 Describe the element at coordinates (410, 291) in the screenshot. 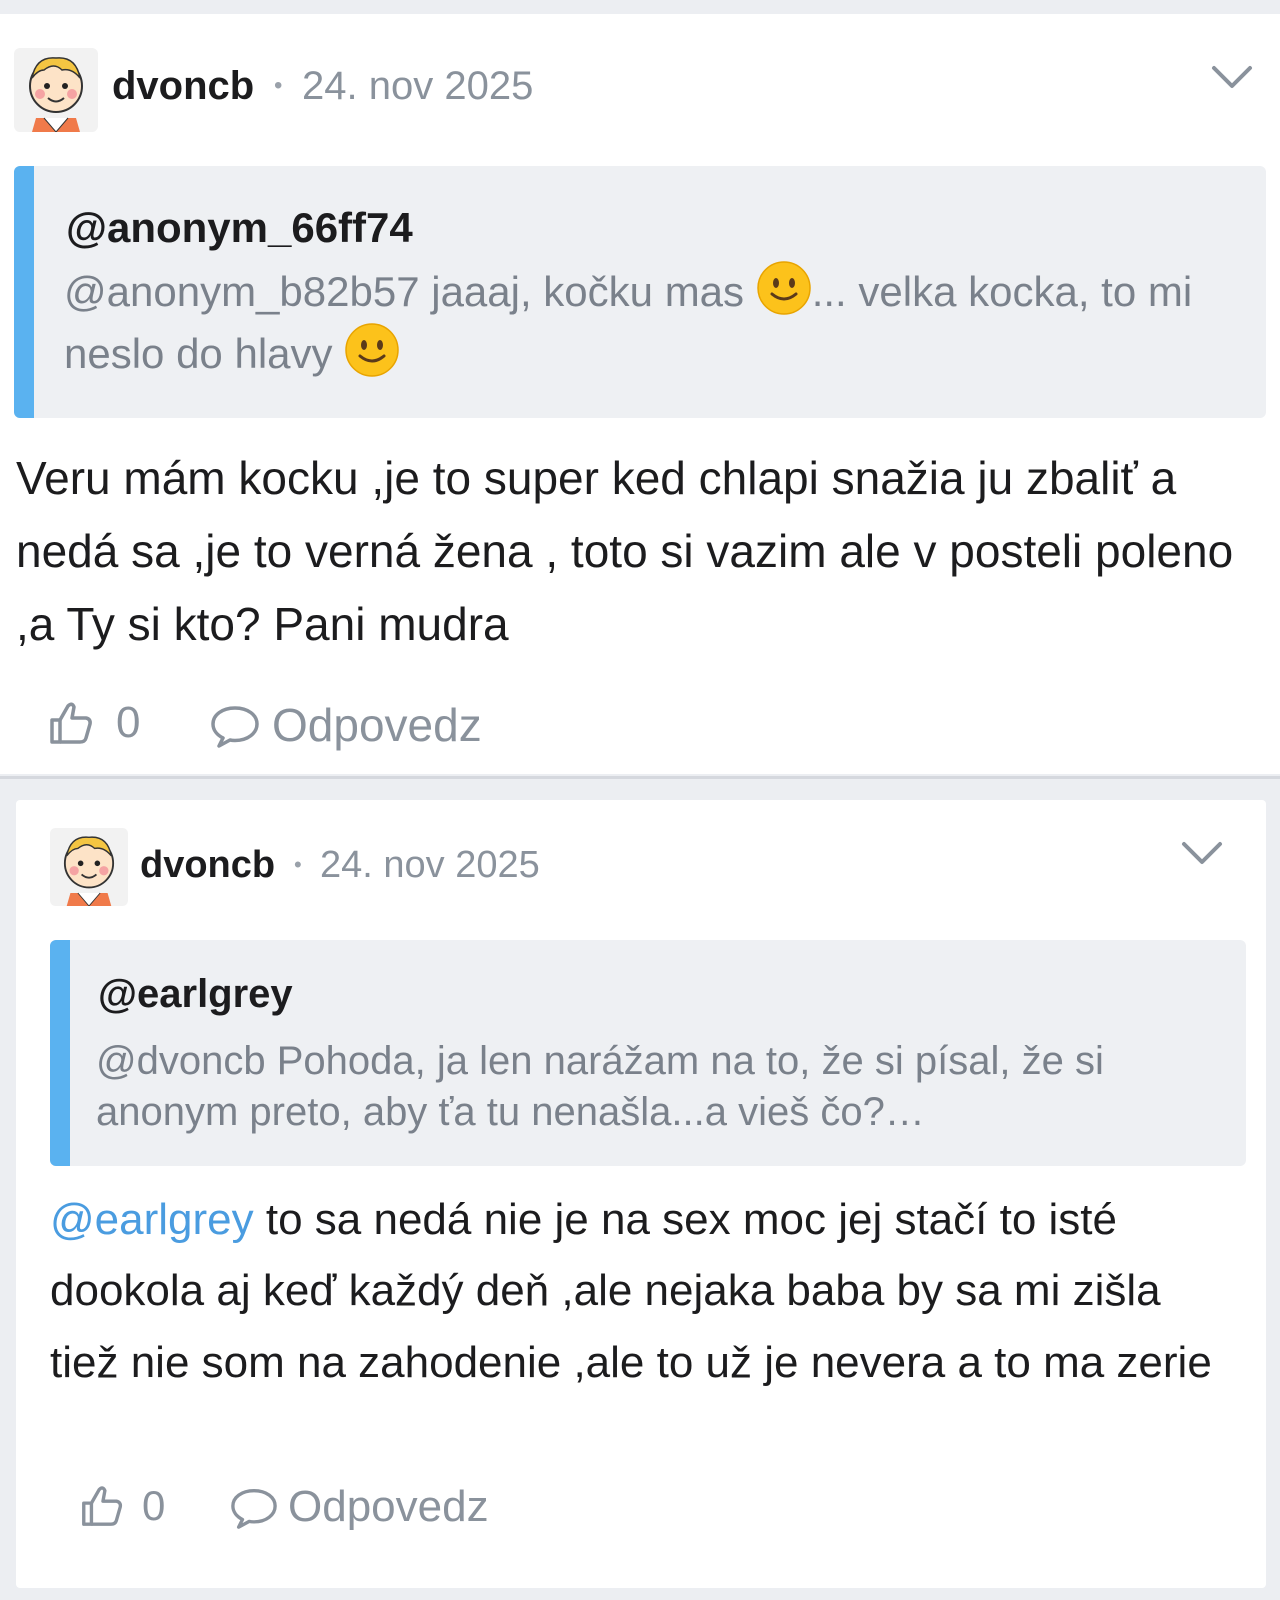

I see `quoted-text-part1: @anonym_b82b57 jaaaj, kočku mas` at that location.